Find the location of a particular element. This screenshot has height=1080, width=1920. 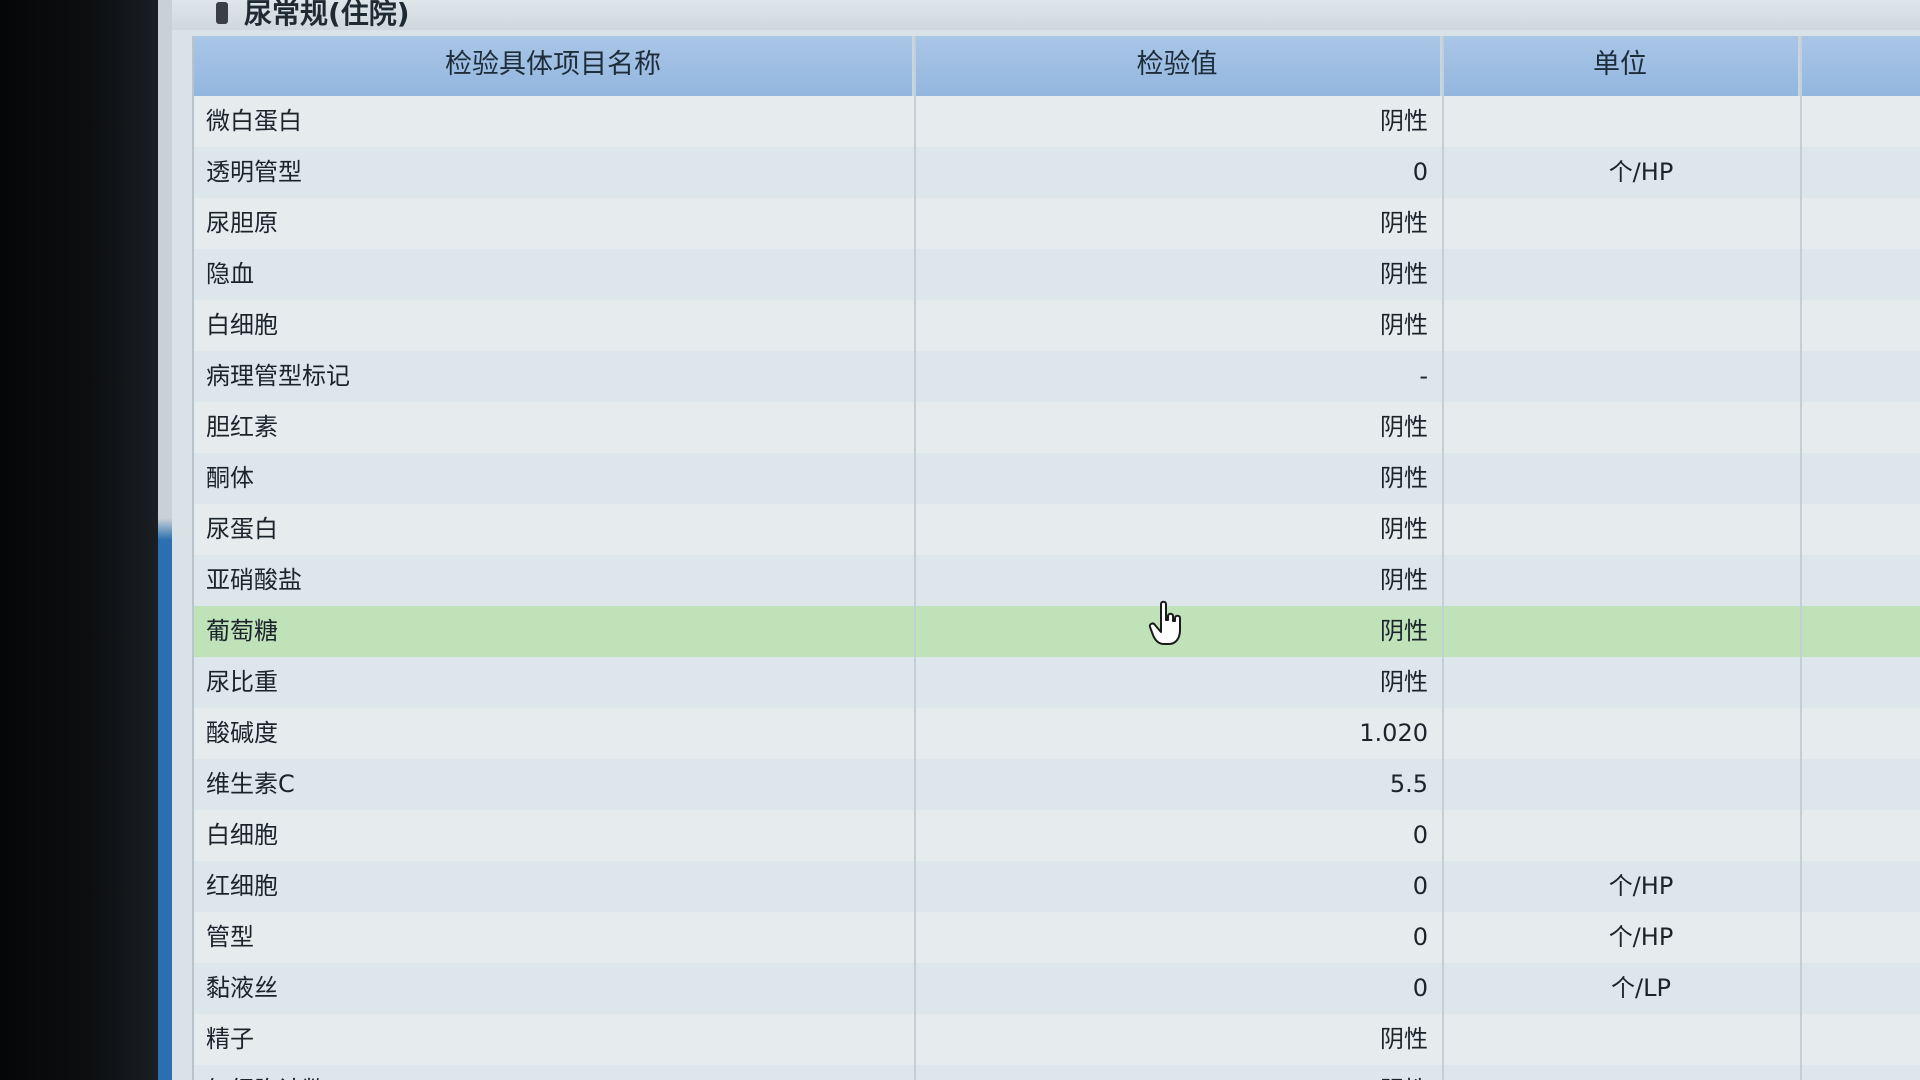

hand-pointer-icon is located at coordinates (1164, 622).